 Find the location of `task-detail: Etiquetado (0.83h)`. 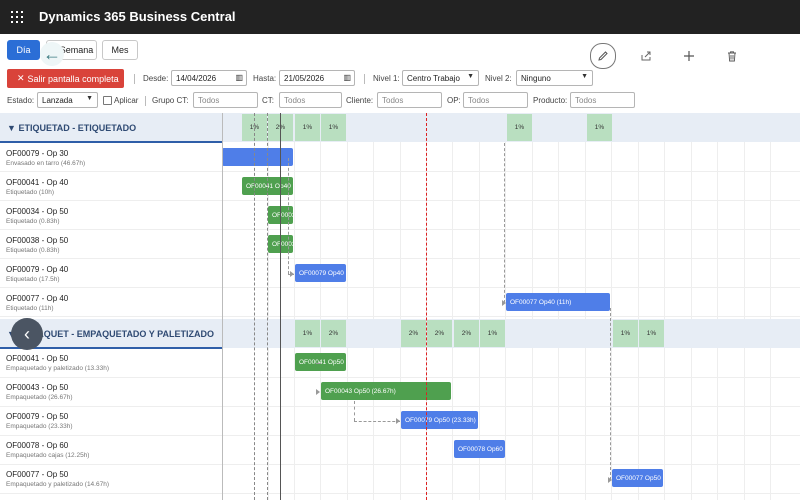

task-detail: Etiquetado (0.83h) is located at coordinates (33, 221).